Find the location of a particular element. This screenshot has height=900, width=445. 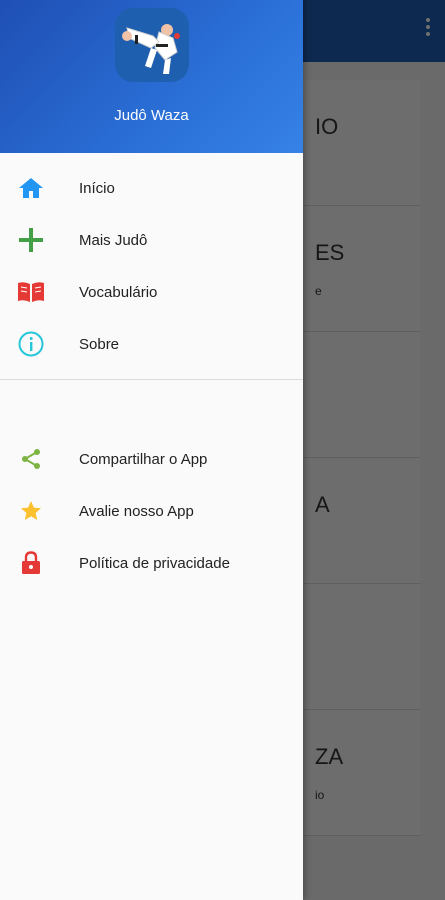

menu-item-label: Vocabulário is located at coordinates (118, 292).